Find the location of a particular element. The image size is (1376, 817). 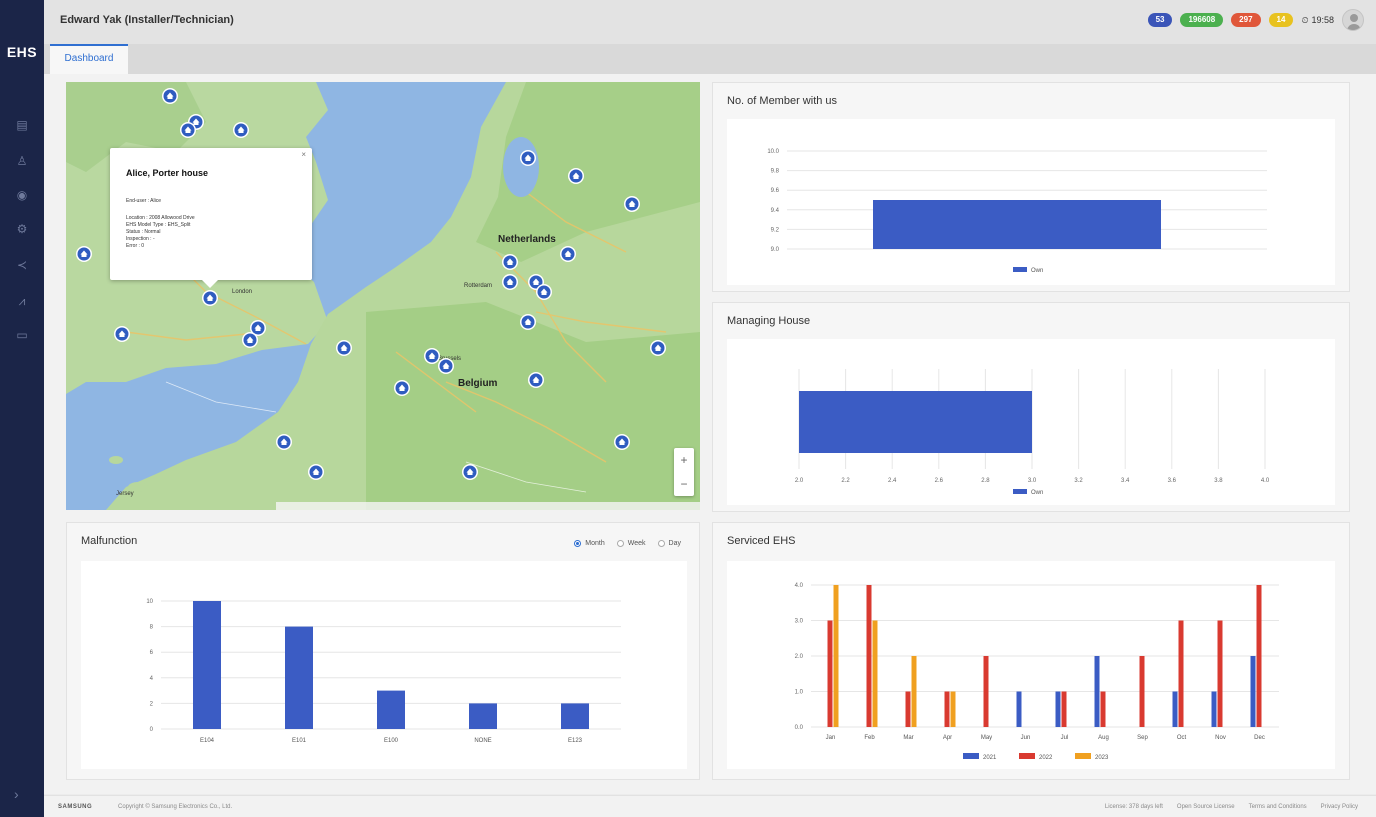

close-icon: × is located at coordinates (303, 154).